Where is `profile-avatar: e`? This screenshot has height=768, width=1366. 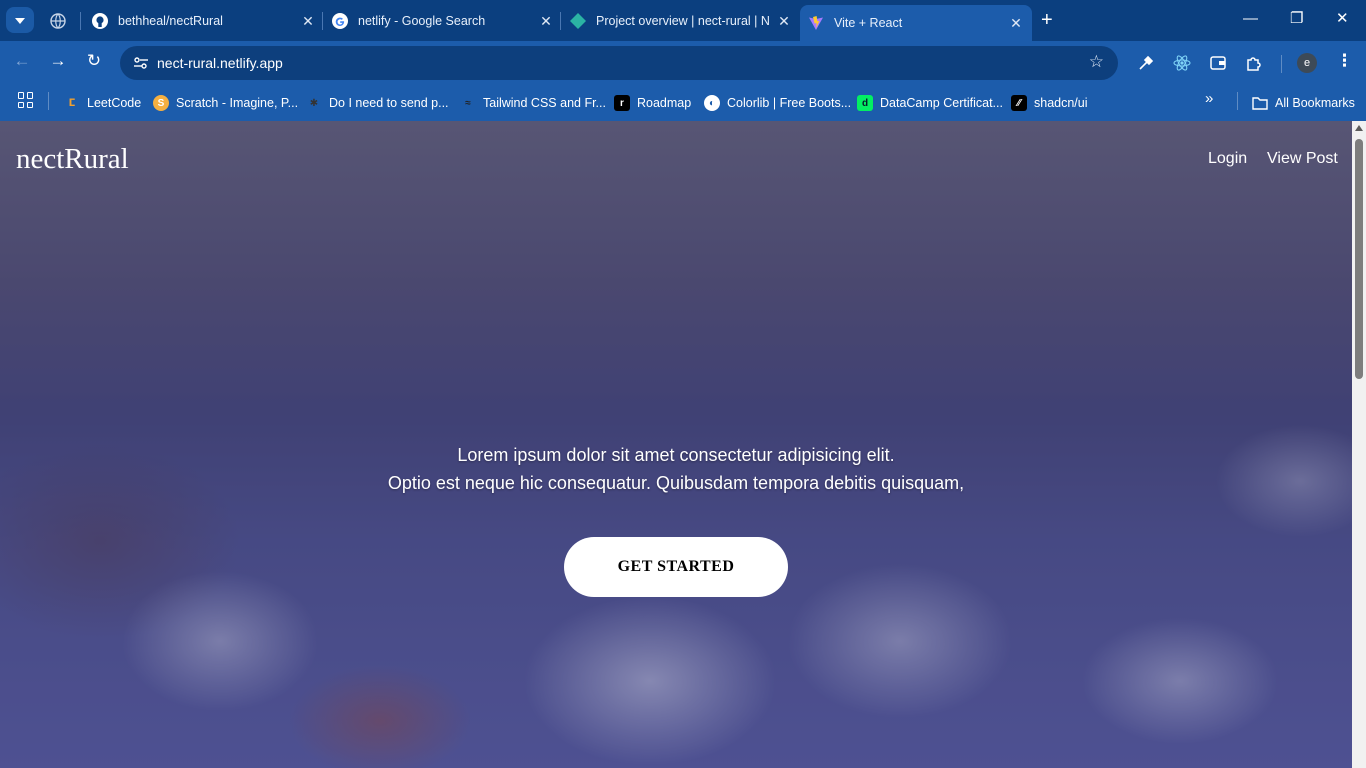
profile-avatar: e is located at coordinates (1307, 63).